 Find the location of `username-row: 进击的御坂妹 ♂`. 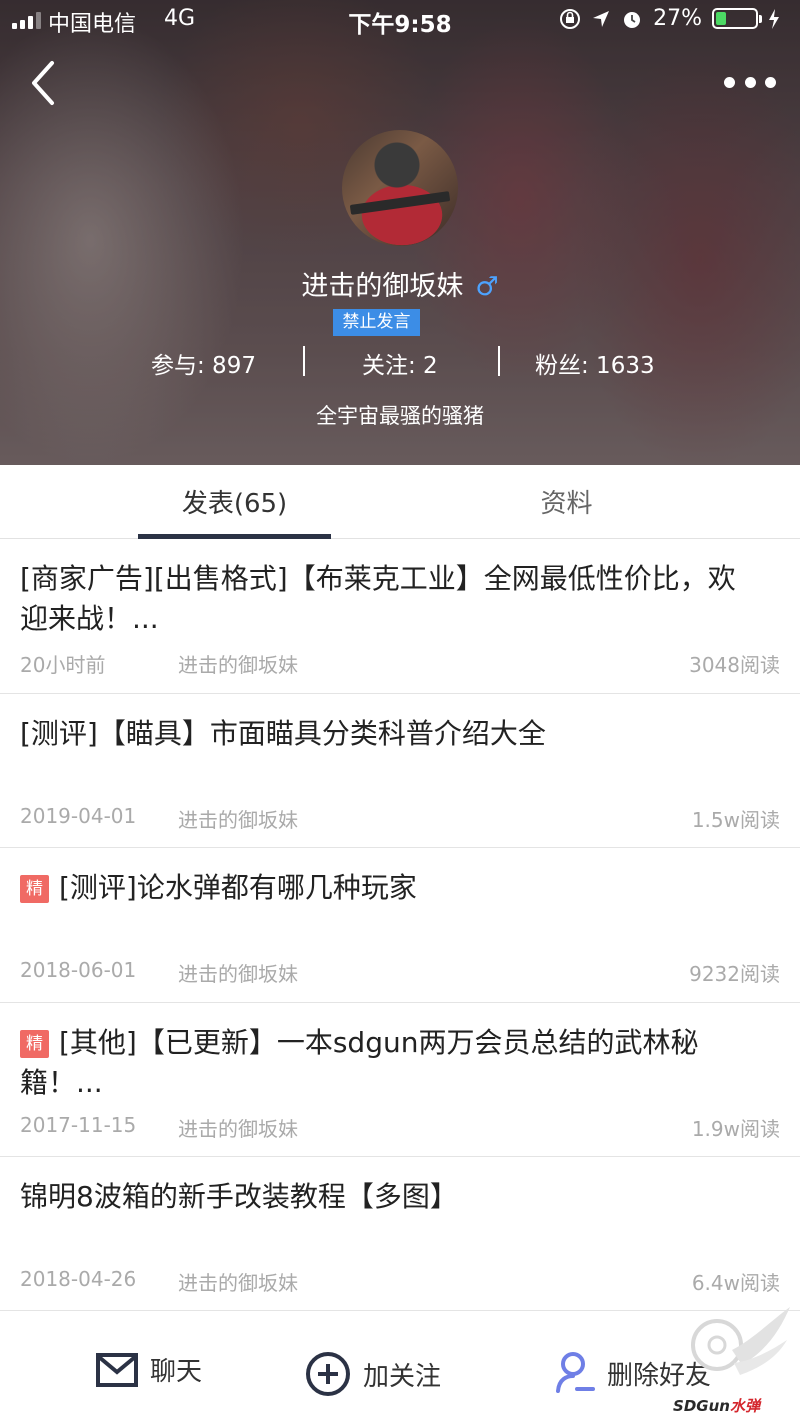

username-row: 进击的御坂妹 ♂ is located at coordinates (400, 283).